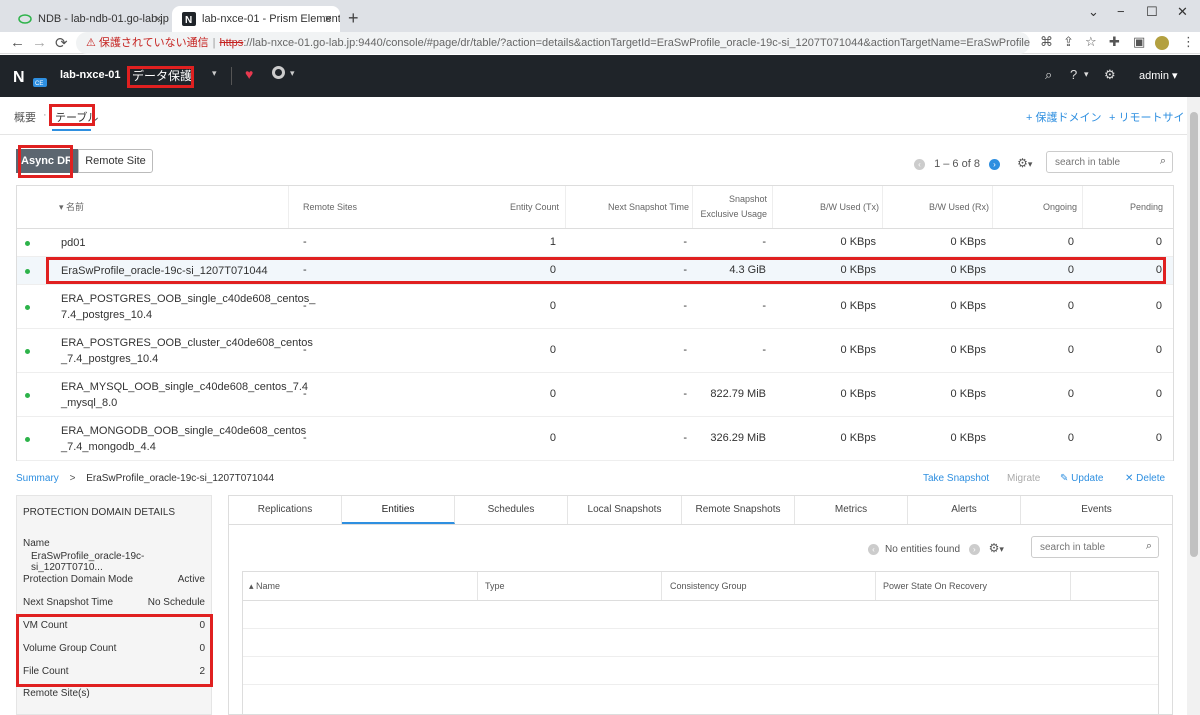 The height and width of the screenshot is (715, 1200). What do you see at coordinates (938, 207) in the screenshot?
I see `column-header-bw-rx: B/W Used (Rx)` at bounding box center [938, 207].